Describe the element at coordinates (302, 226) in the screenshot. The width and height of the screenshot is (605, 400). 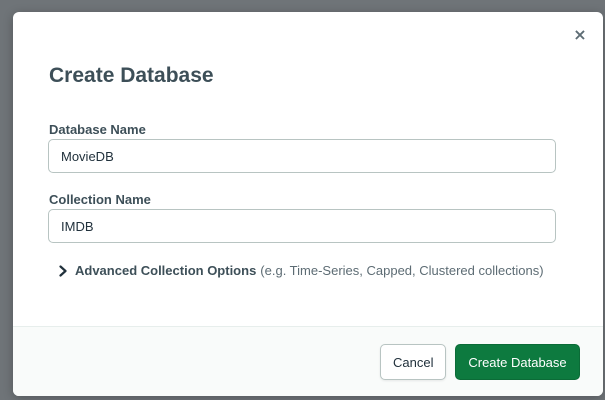
I see `collection-name-input` at that location.